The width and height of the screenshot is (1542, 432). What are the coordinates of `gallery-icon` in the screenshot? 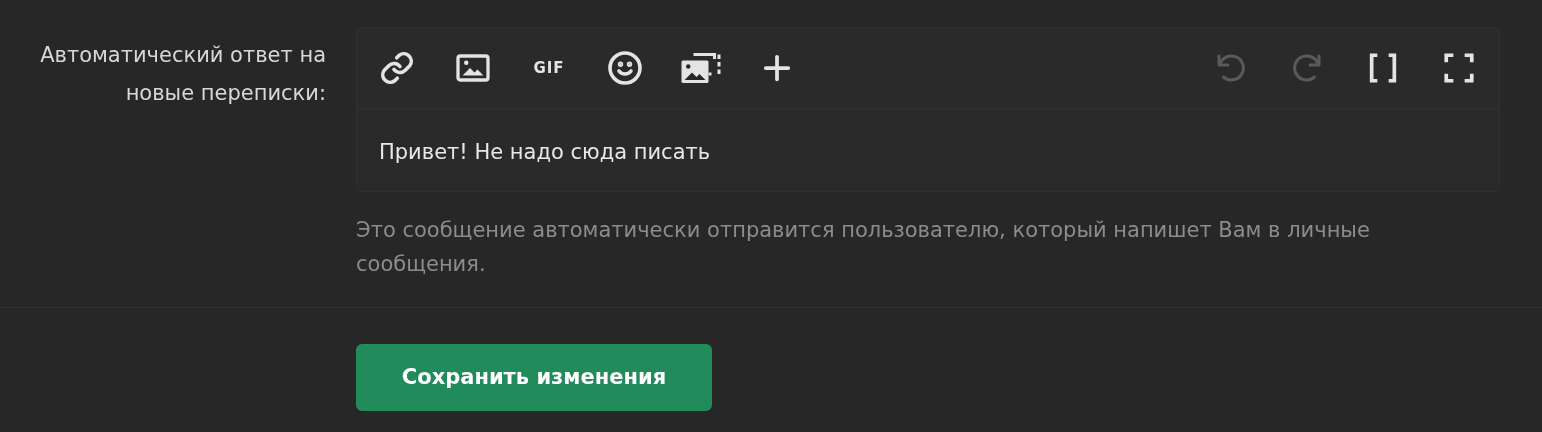 It's located at (701, 68).